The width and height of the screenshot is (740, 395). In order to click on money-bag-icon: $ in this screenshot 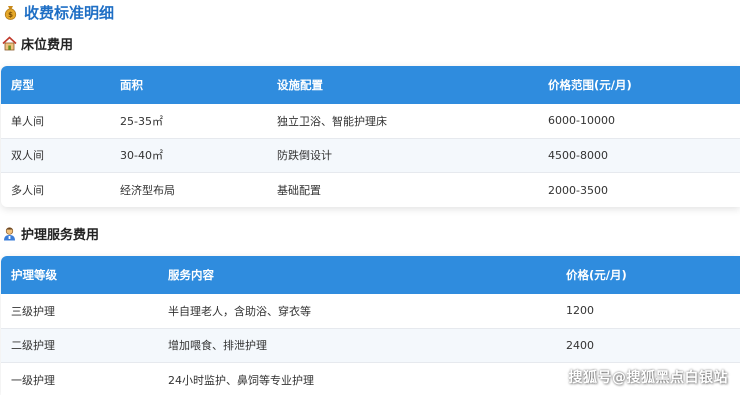, I will do `click(10, 12)`.